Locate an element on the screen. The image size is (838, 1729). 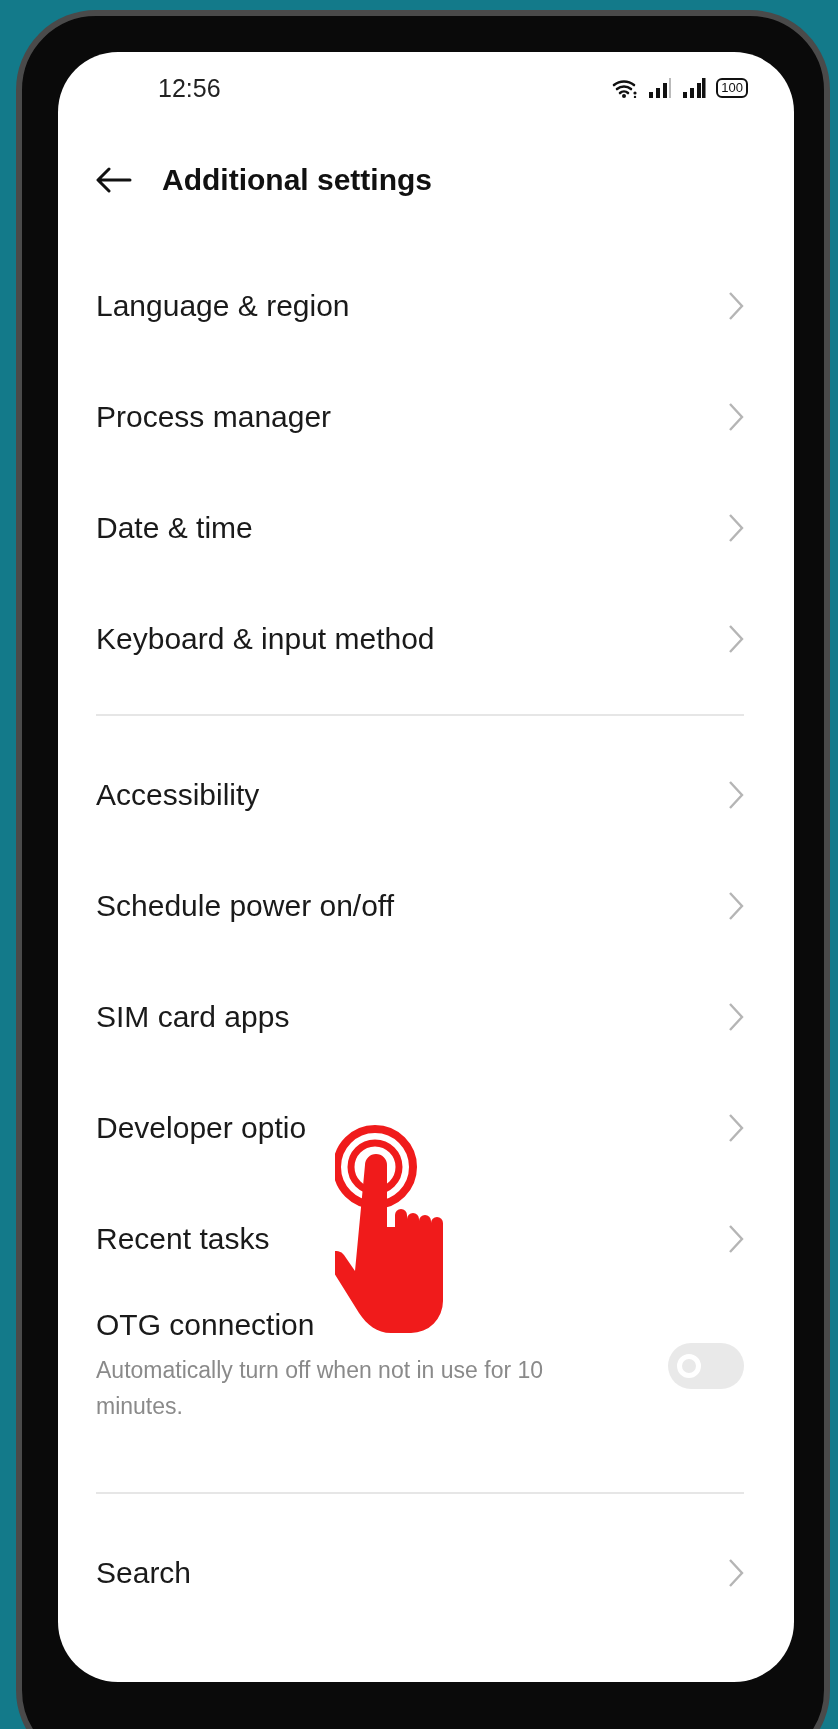
settings-item: Date & time is located at coordinates (426, 527).